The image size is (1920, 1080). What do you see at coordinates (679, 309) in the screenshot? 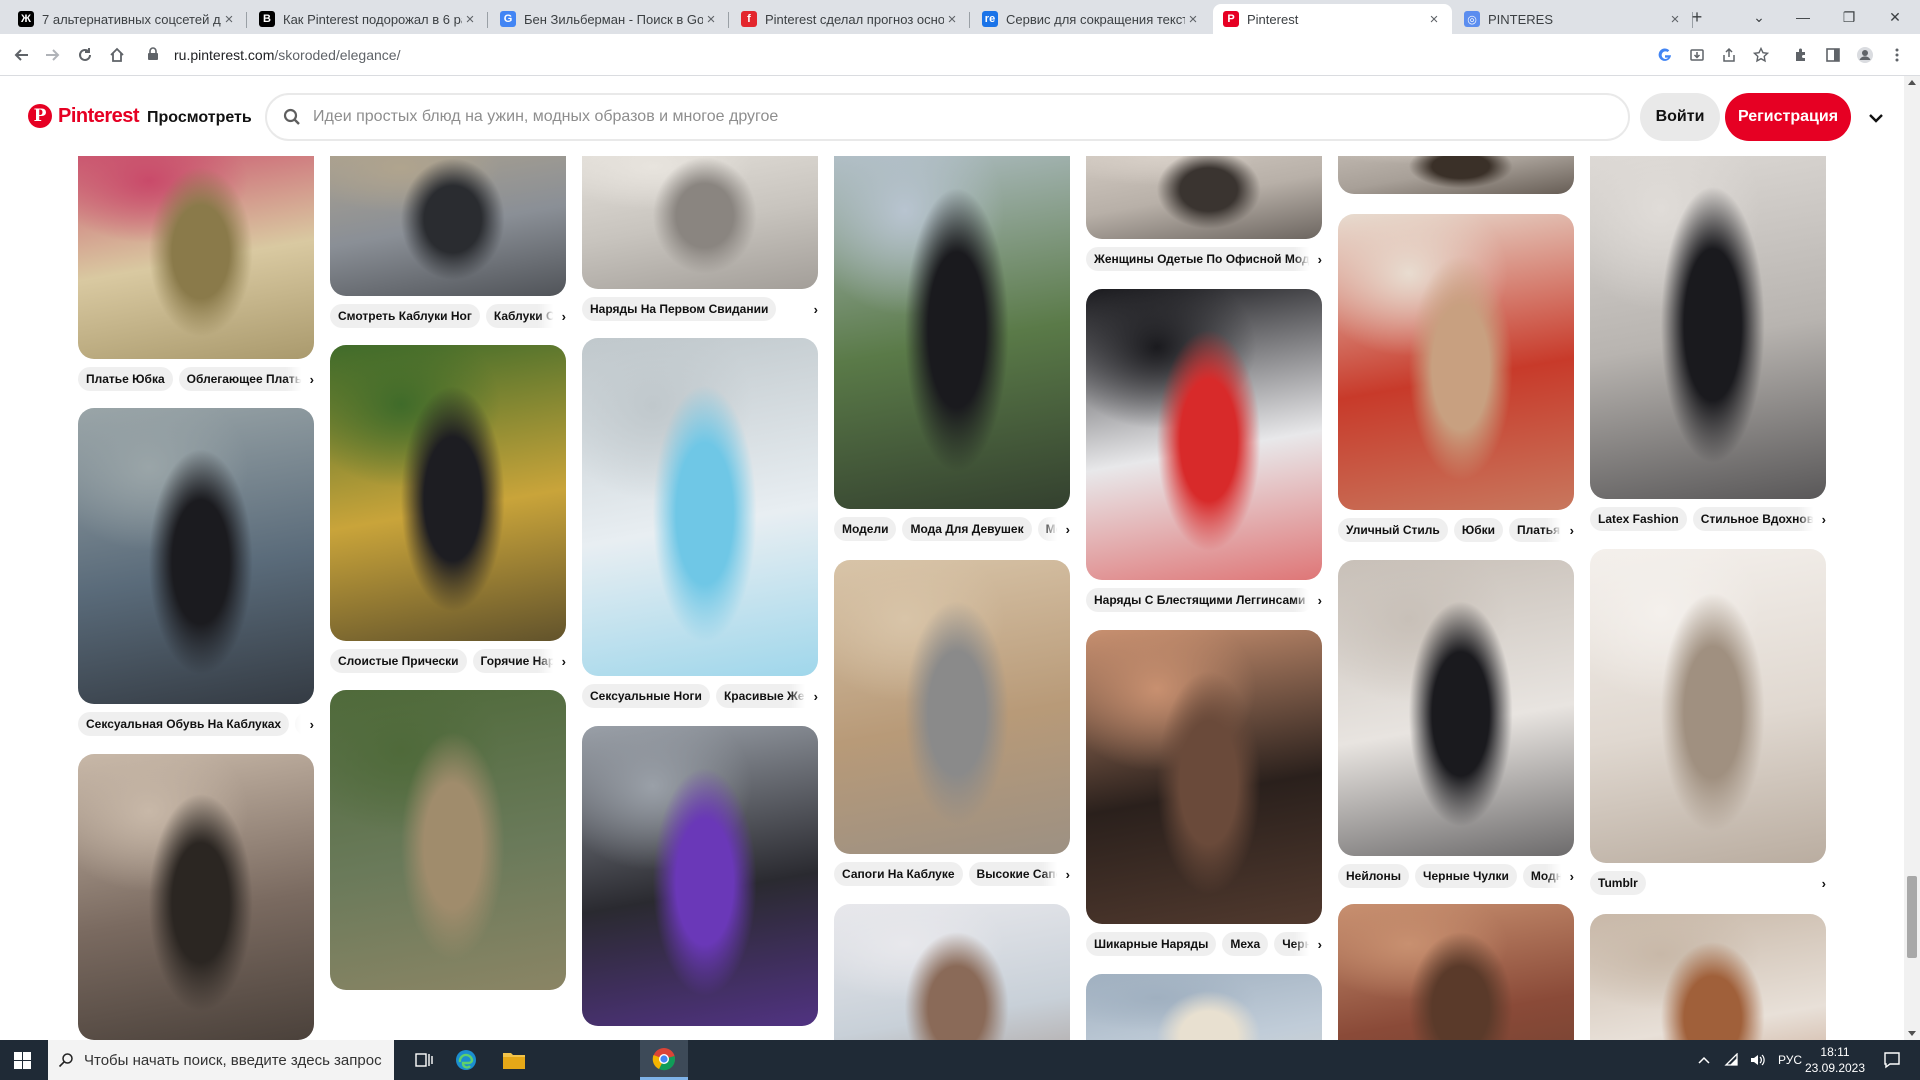
I see `pin-tag: Наряды На Первом Свидании` at bounding box center [679, 309].